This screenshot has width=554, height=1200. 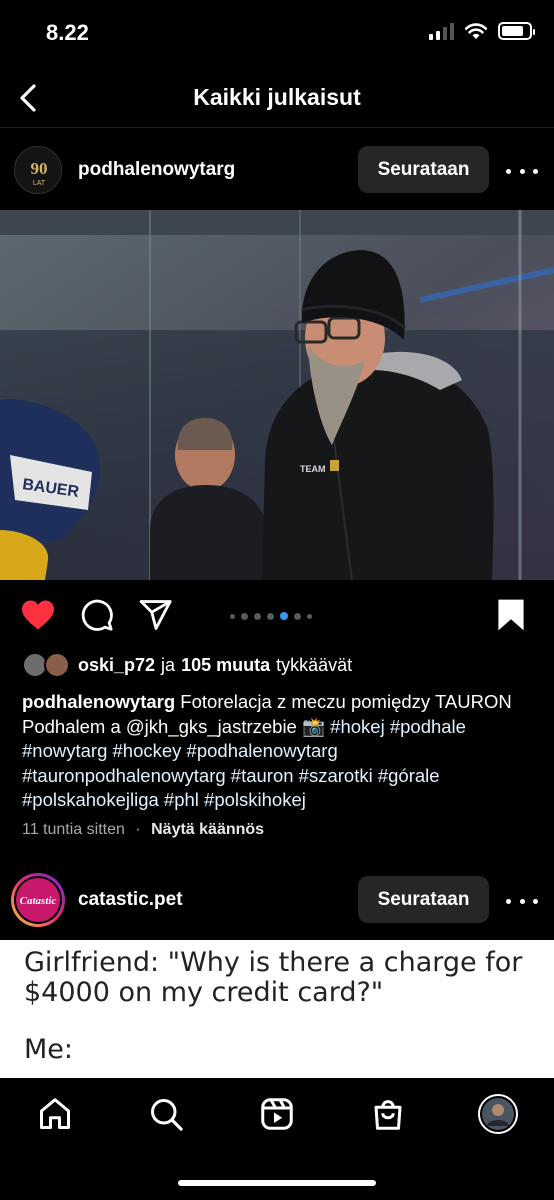 I want to click on home-indicator, so click(x=277, y=1183).